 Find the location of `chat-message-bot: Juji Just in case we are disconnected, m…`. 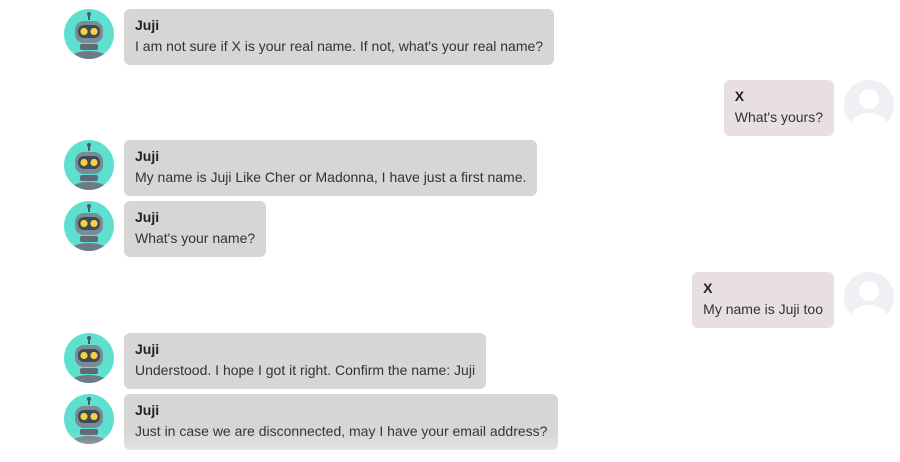

chat-message-bot: Juji Just in case we are disconnected, m… is located at coordinates (311, 422).